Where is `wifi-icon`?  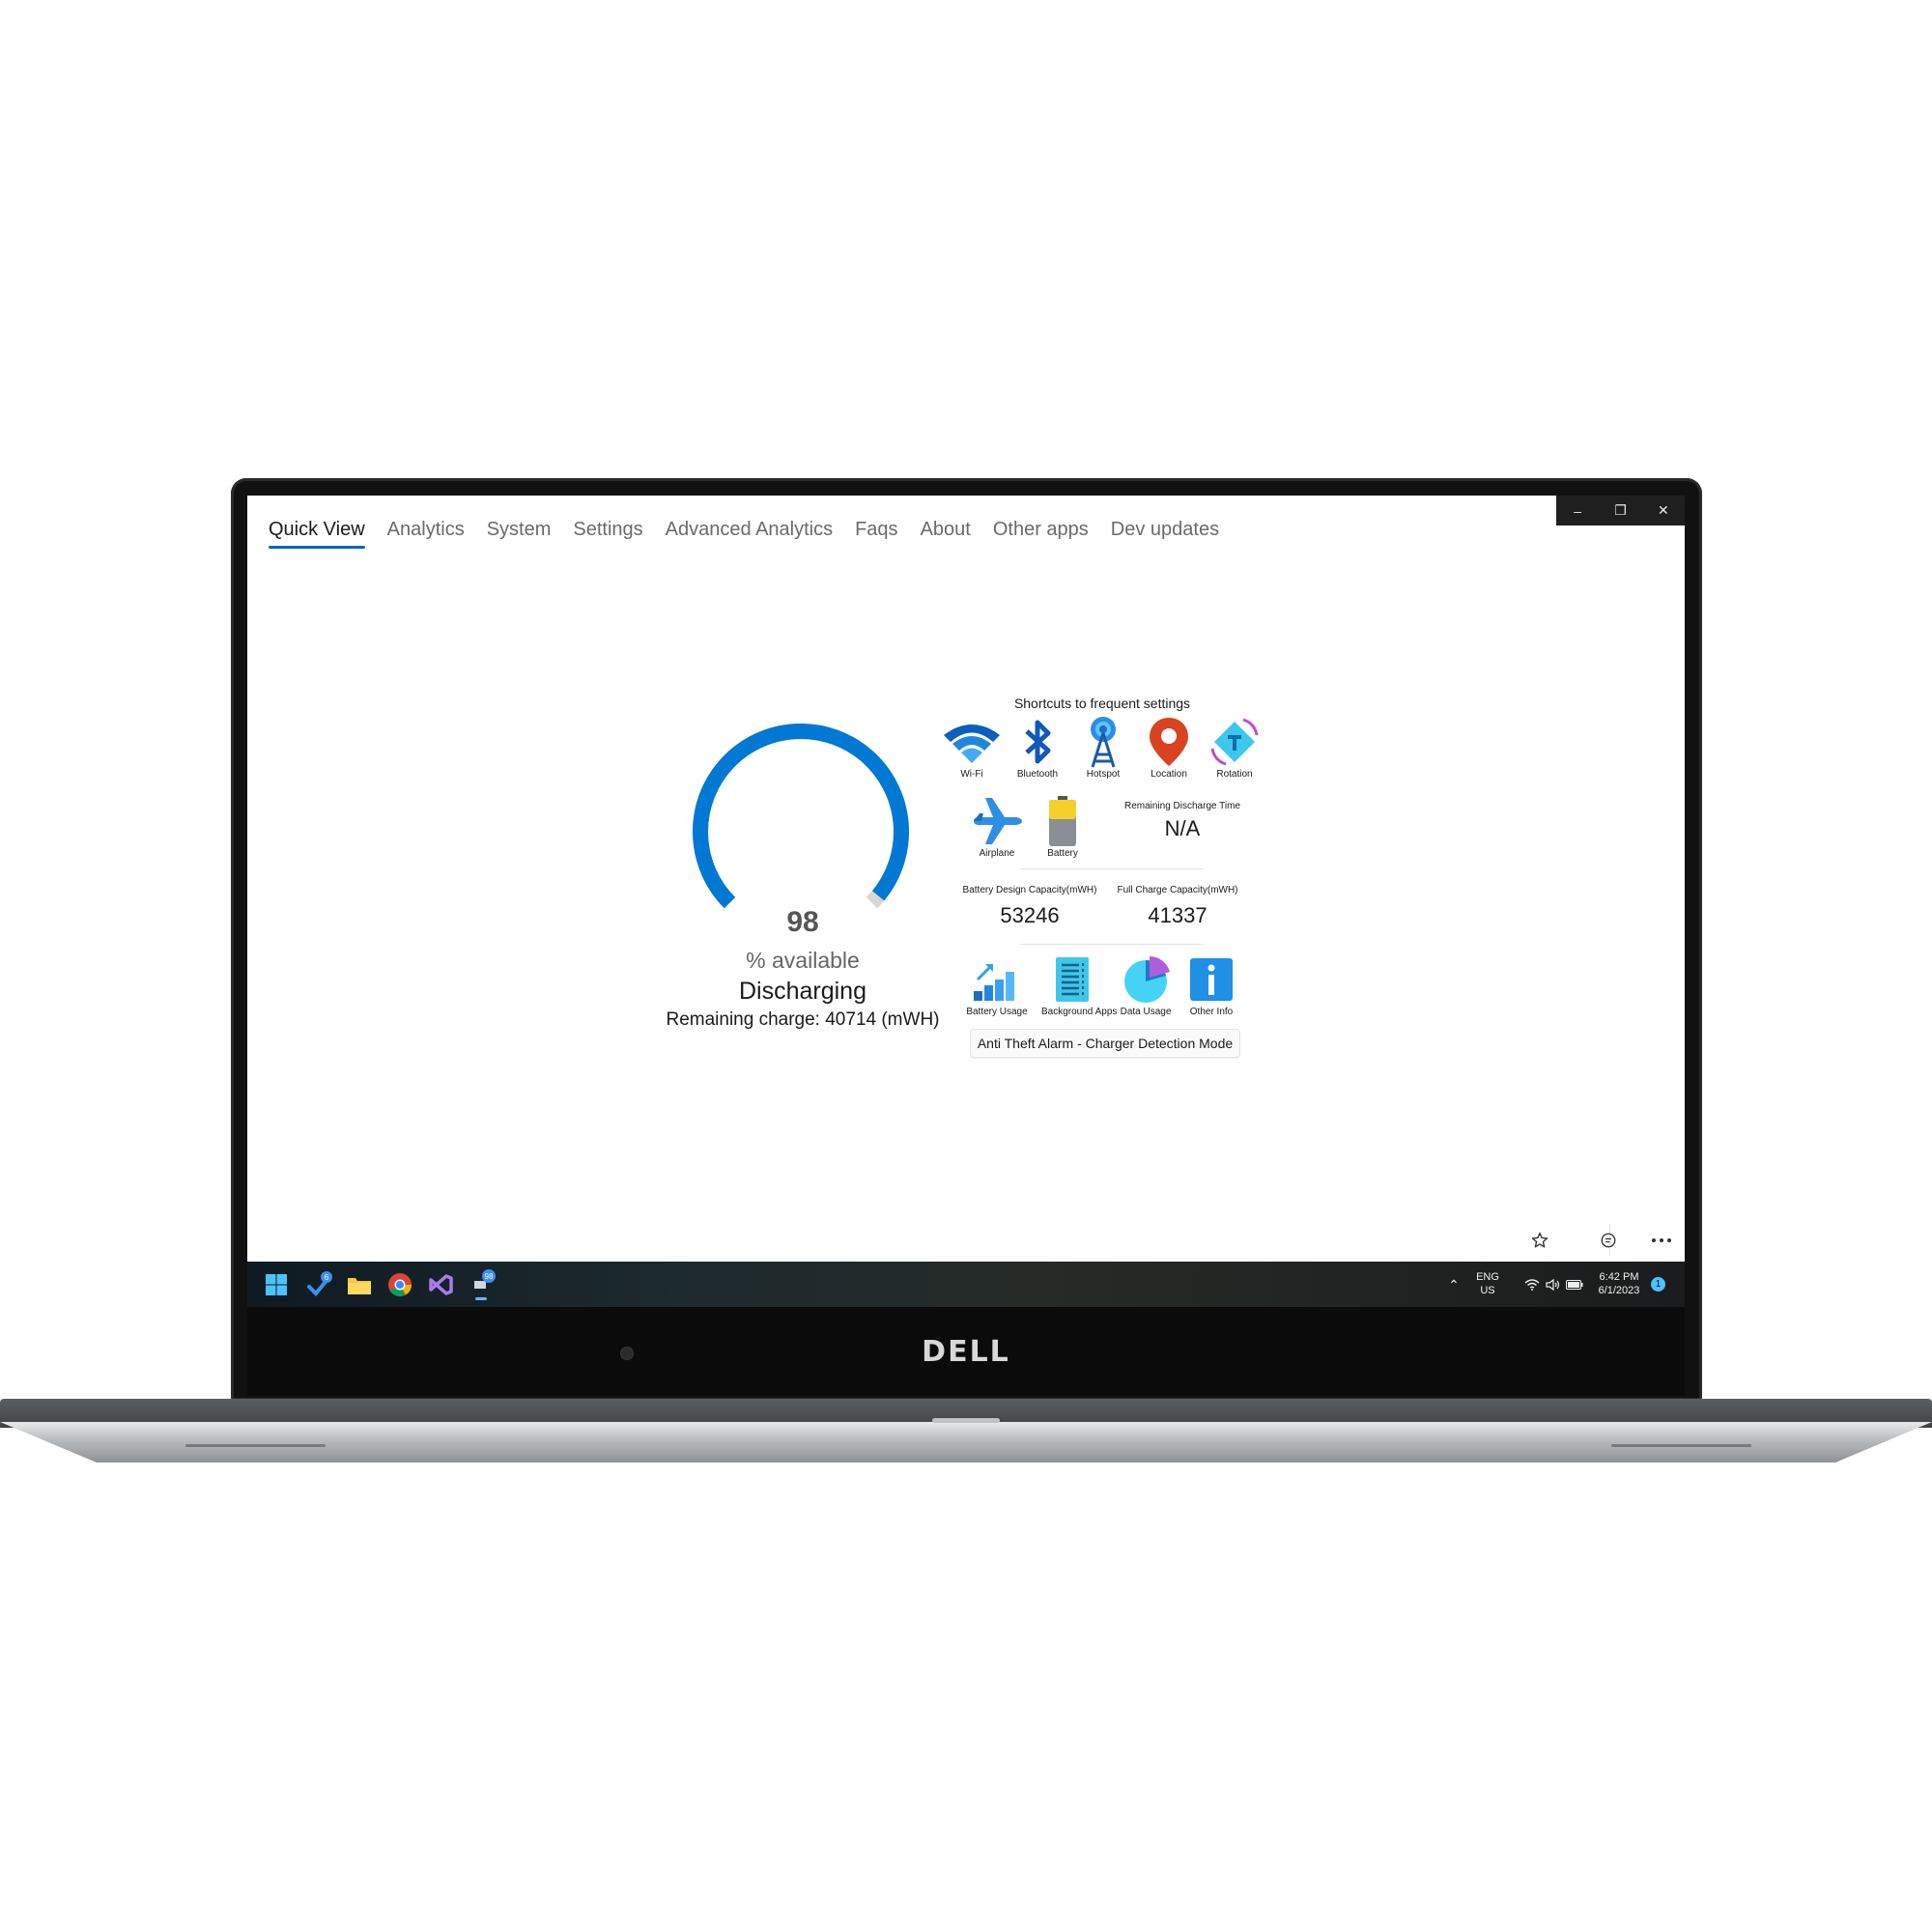
wifi-icon is located at coordinates (972, 742).